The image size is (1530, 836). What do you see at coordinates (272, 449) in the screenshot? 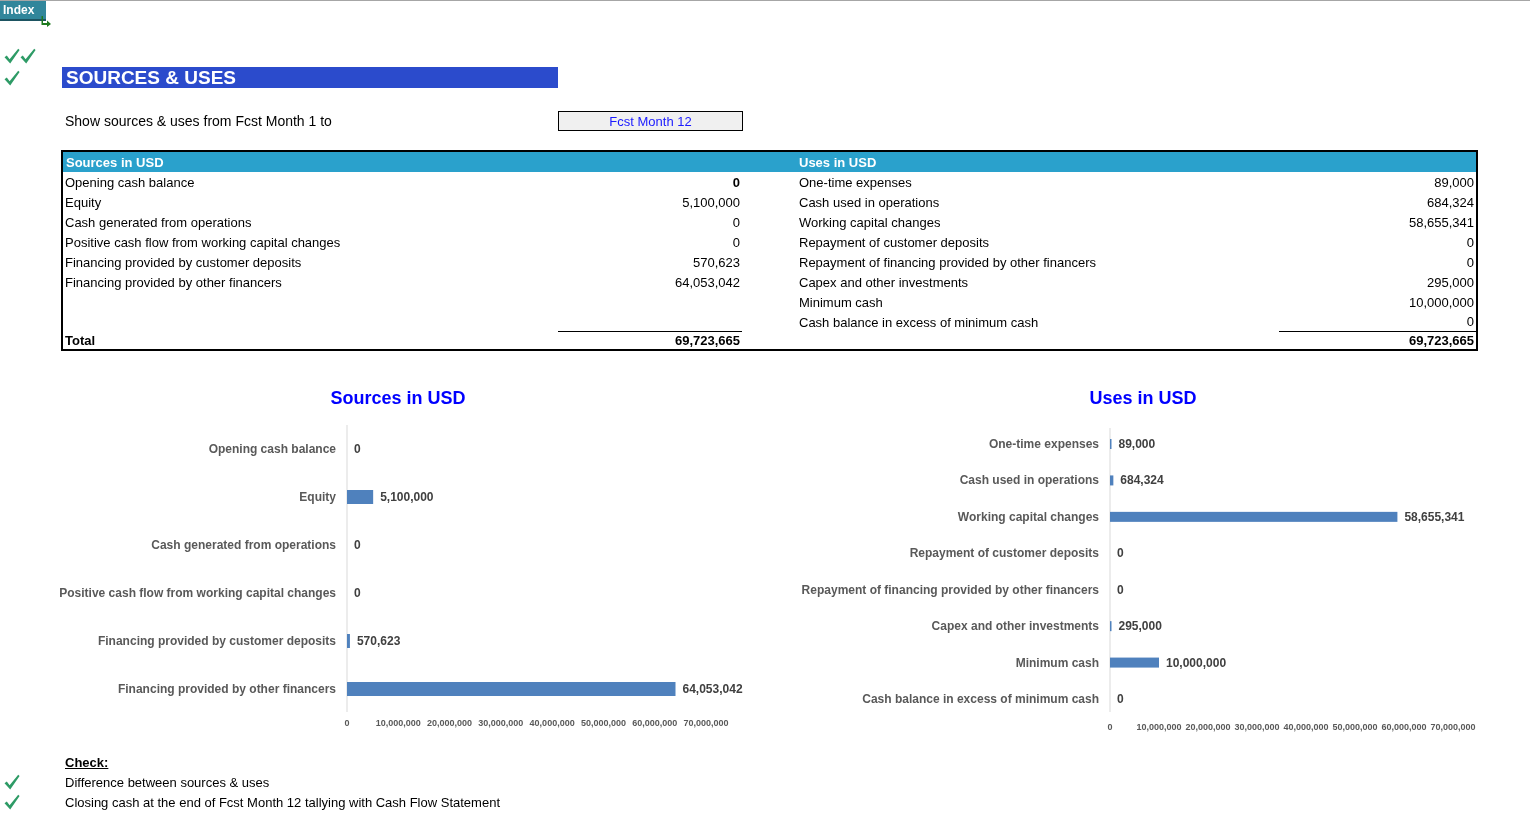
I see `category-label: Opening cash balance` at bounding box center [272, 449].